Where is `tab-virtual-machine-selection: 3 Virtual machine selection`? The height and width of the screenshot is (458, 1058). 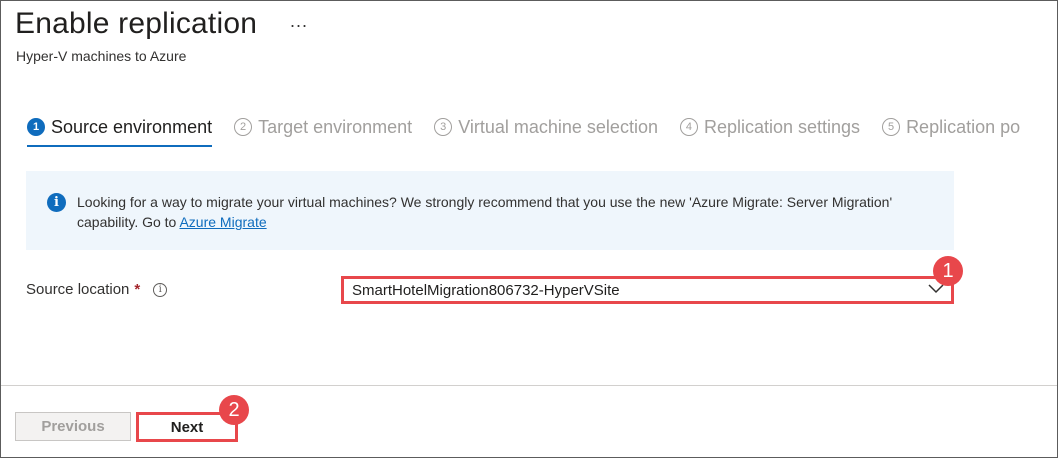
tab-virtual-machine-selection: 3 Virtual machine selection is located at coordinates (546, 127).